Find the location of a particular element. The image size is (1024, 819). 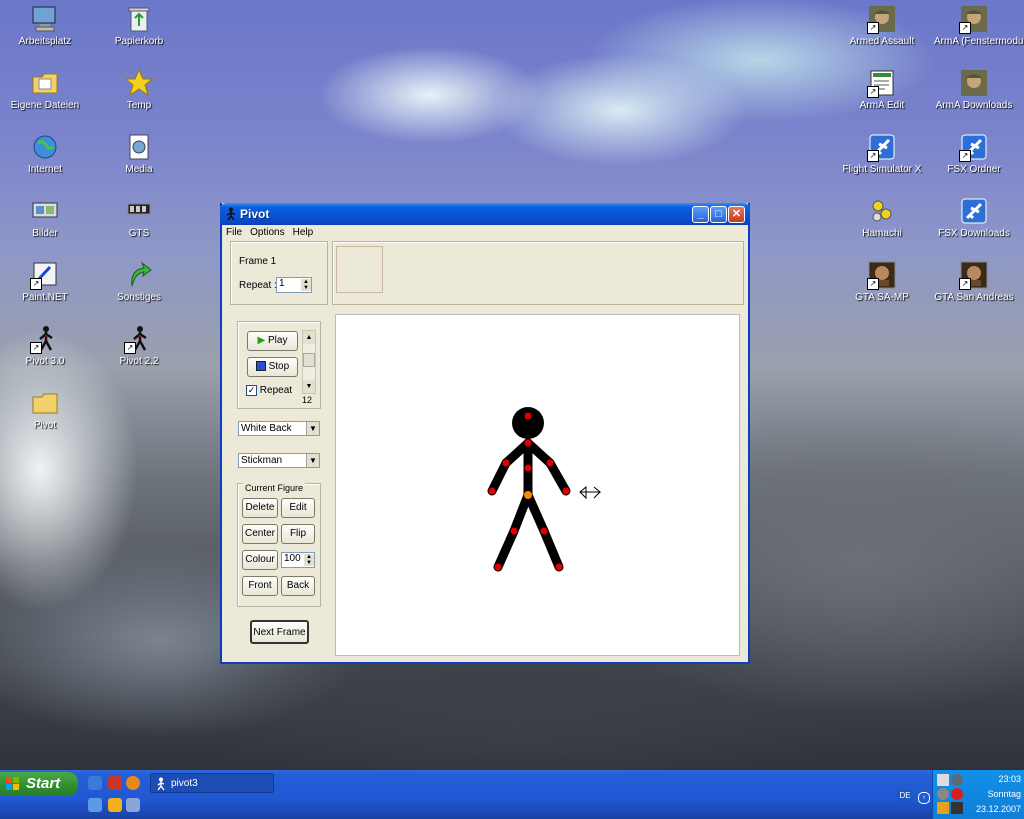

desktop-icon-media: Media is located at coordinates (139, 153).